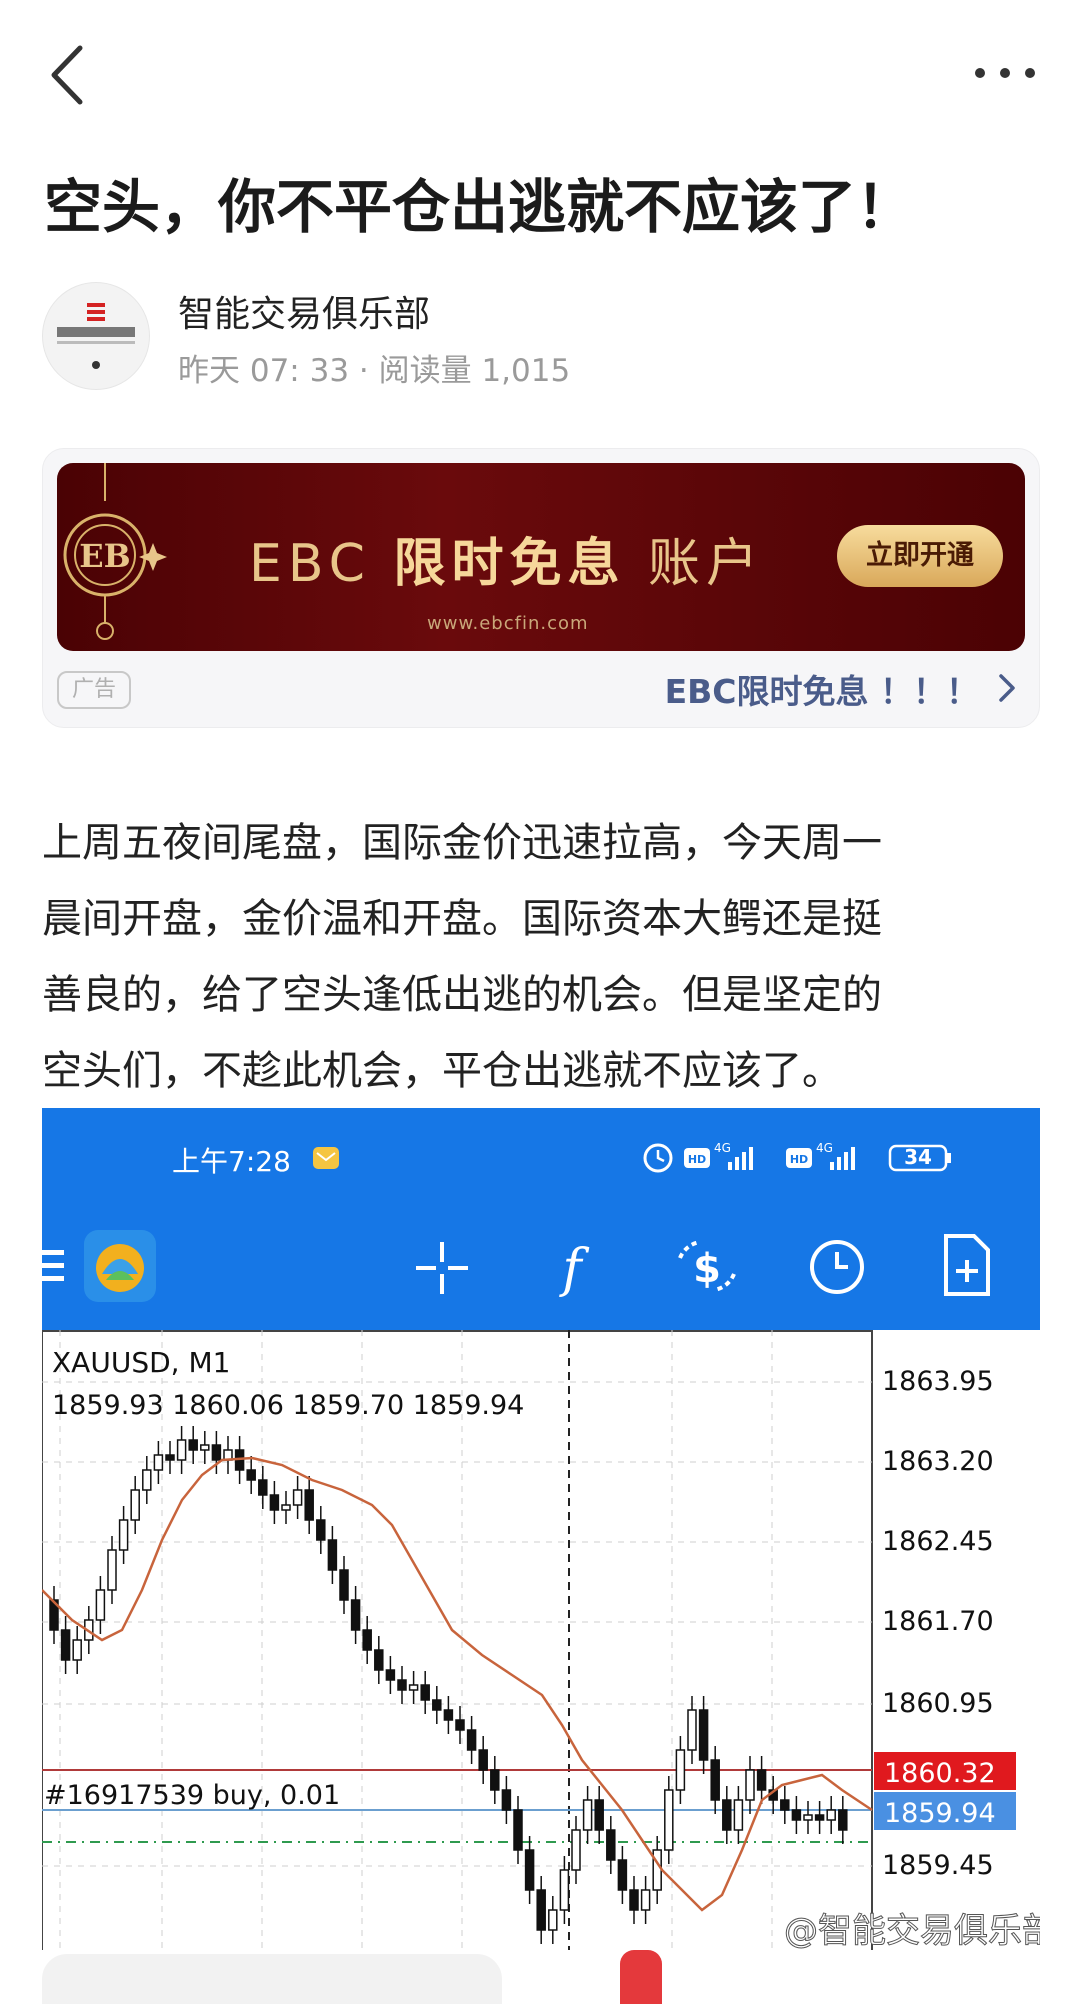  Describe the element at coordinates (442, 1268) in the screenshot. I see `crosshair-icon` at that location.